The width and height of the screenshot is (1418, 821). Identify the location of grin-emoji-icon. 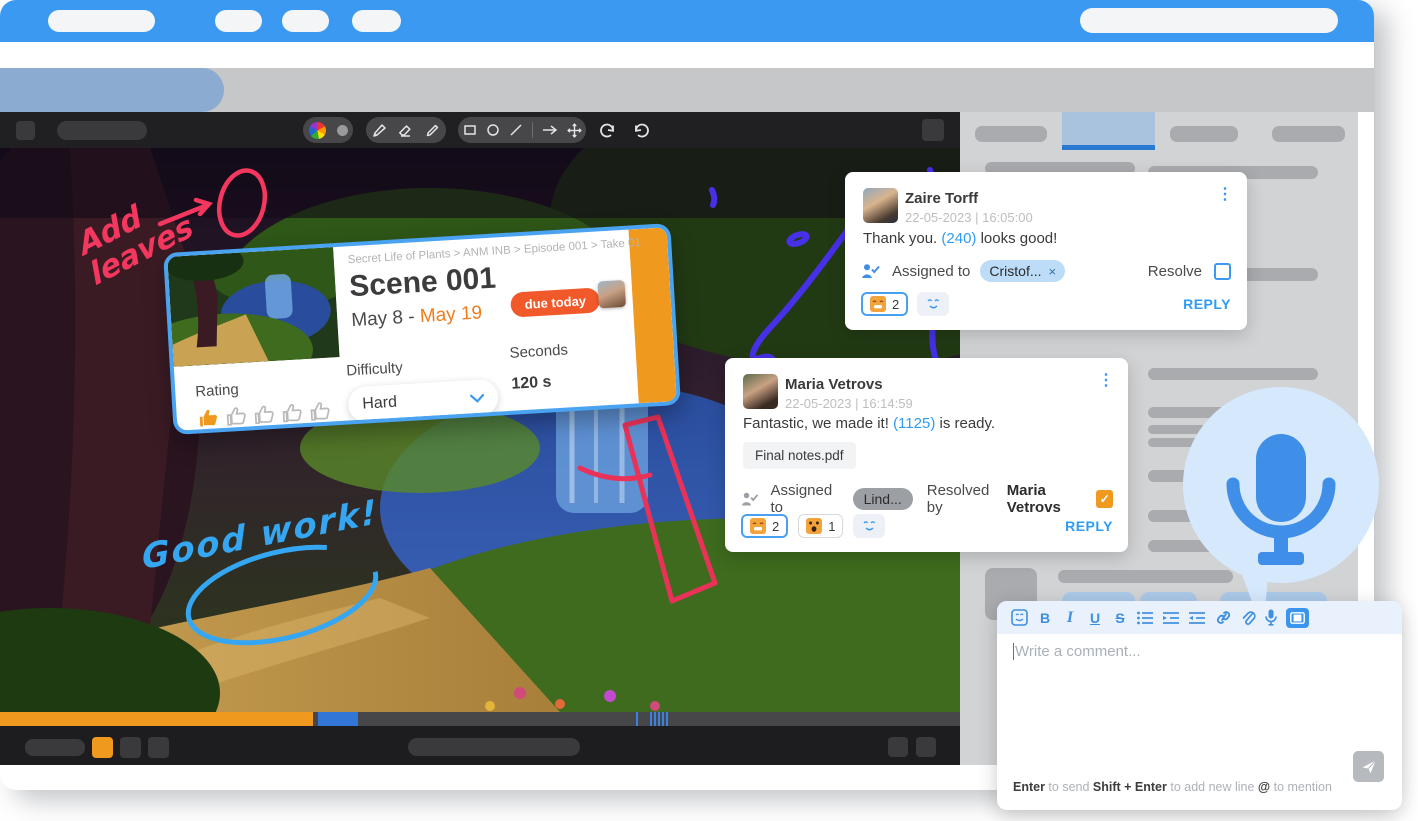
(878, 304).